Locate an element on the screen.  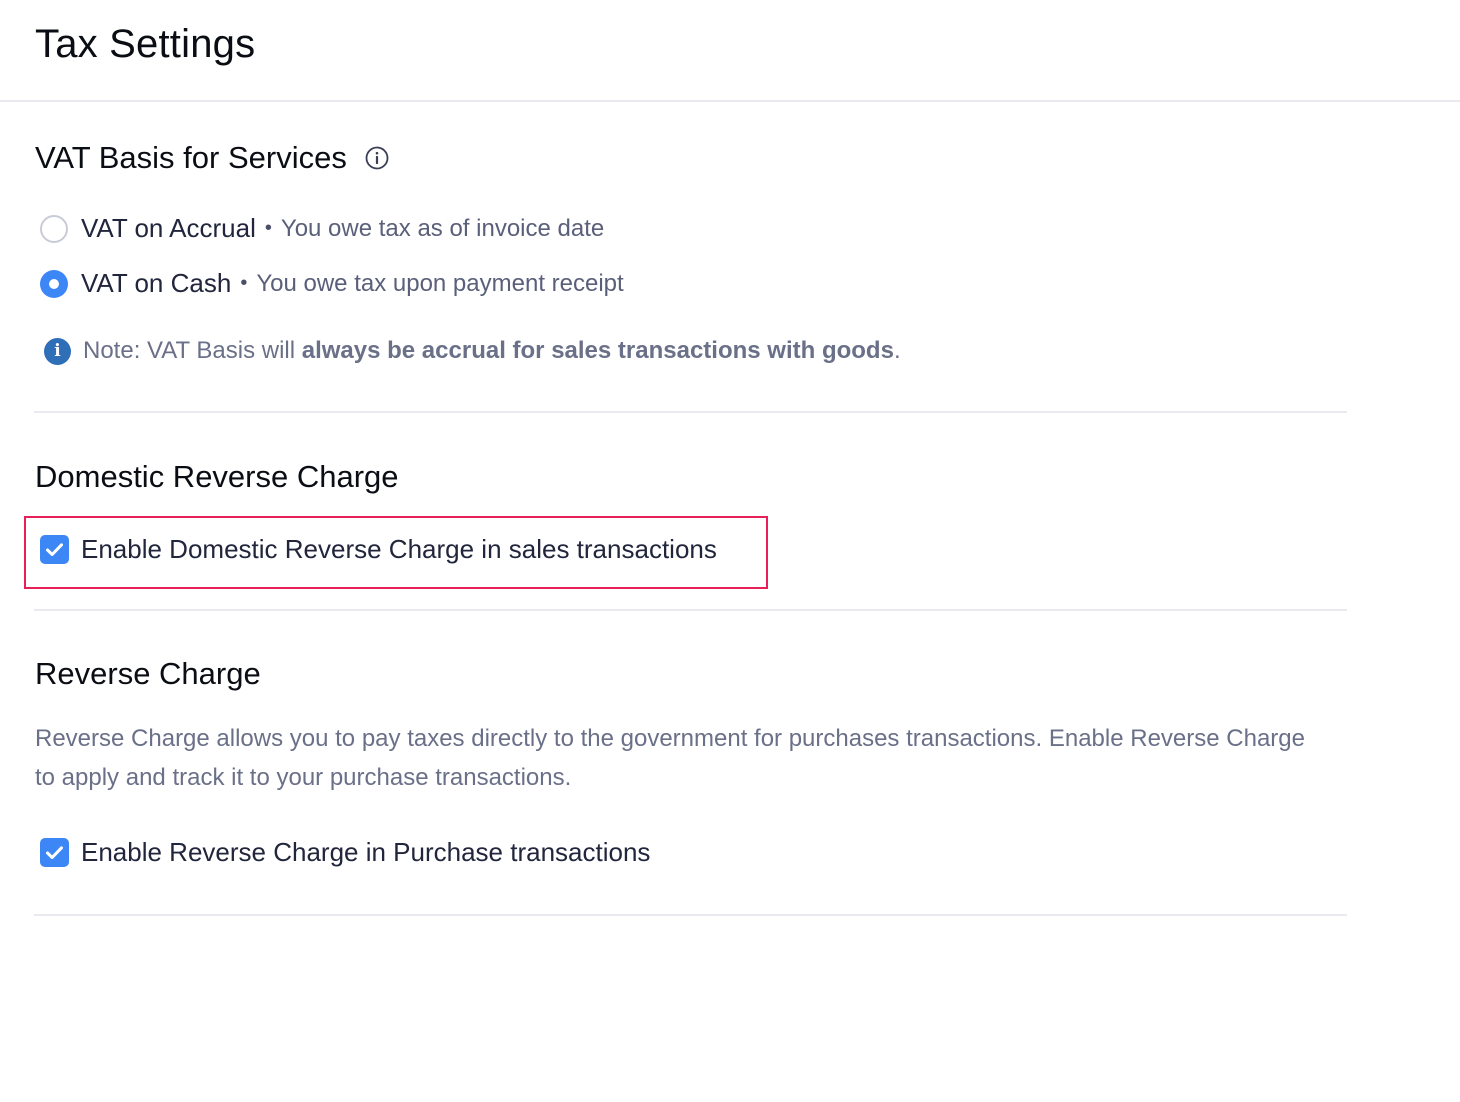
note-prefix: Note: VAT Basis will is located at coordinates (192, 350).